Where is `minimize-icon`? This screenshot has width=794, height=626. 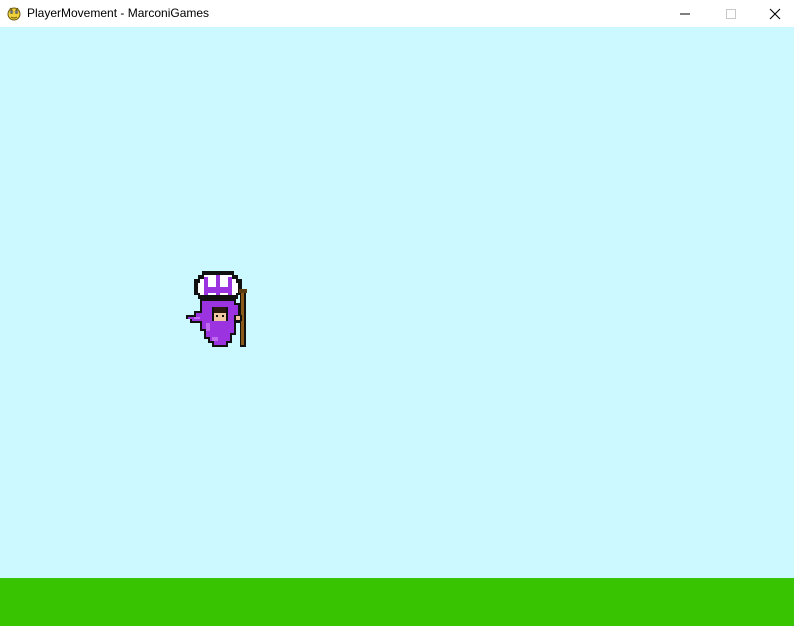
minimize-icon is located at coordinates (685, 13).